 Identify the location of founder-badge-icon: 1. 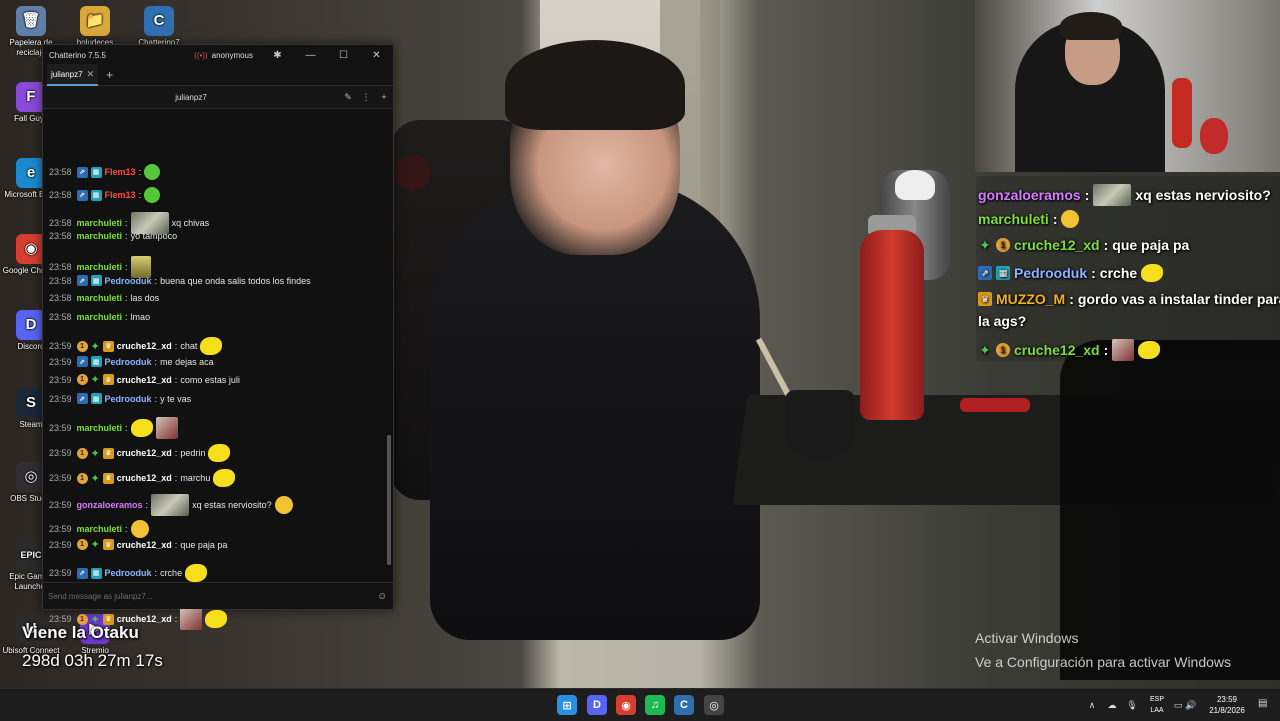
(82, 453).